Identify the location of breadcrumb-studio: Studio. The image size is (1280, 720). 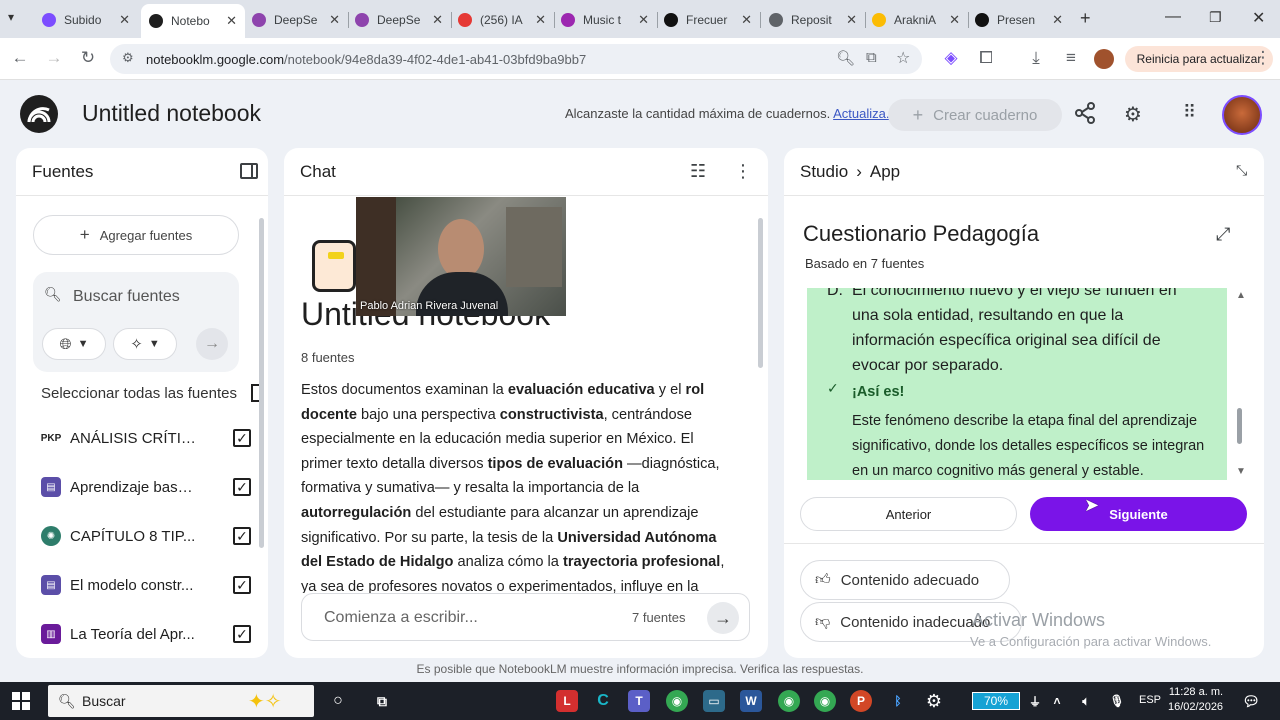
(824, 171).